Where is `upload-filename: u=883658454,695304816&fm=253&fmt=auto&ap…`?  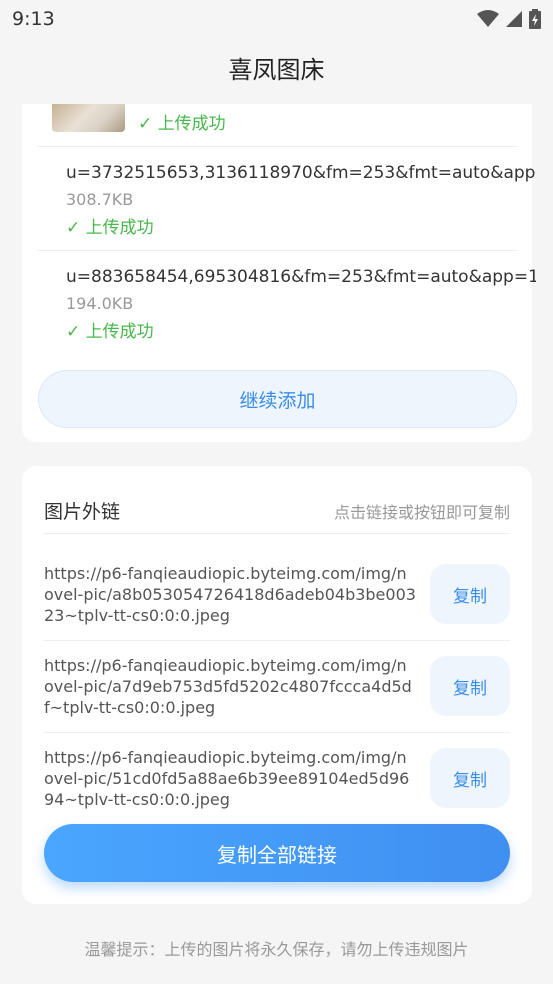 upload-filename: u=883658454,695304816&fm=253&fmt=auto&ap… is located at coordinates (301, 277).